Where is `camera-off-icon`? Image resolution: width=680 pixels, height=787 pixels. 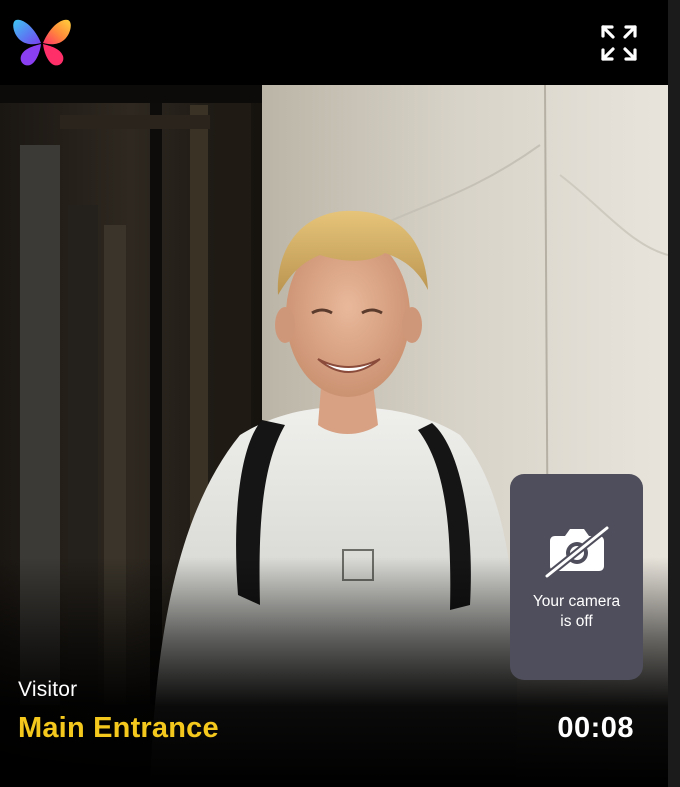 camera-off-icon is located at coordinates (577, 551).